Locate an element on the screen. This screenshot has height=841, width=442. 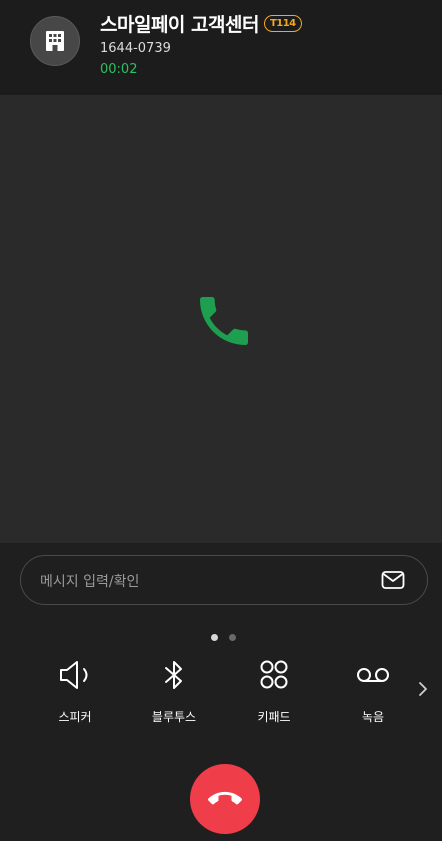
envelope-icon is located at coordinates (393, 580).